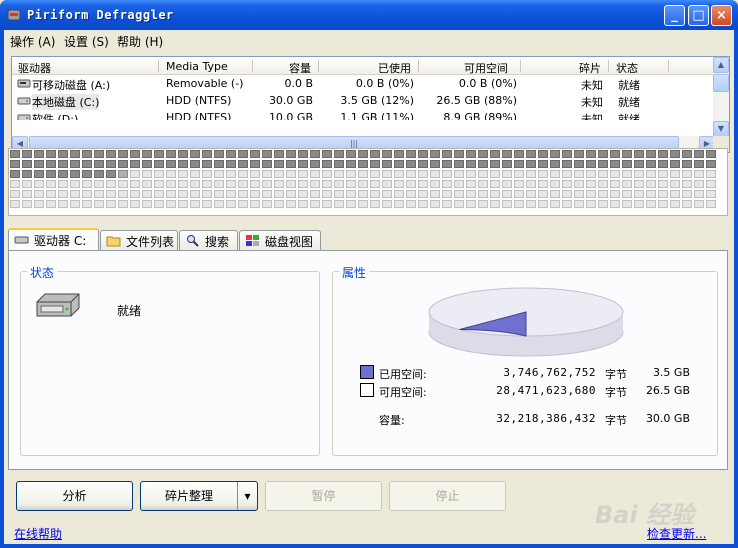  Describe the element at coordinates (323, 496) in the screenshot. I see `pause-button: 暂停` at that location.